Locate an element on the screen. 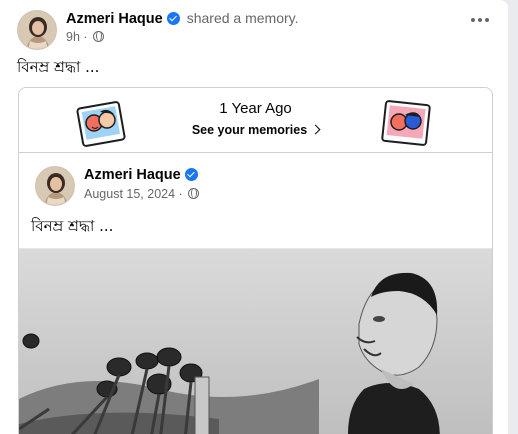 This screenshot has height=434, width=518. author-line: Azmeri Haque shared a memory. is located at coordinates (182, 18).